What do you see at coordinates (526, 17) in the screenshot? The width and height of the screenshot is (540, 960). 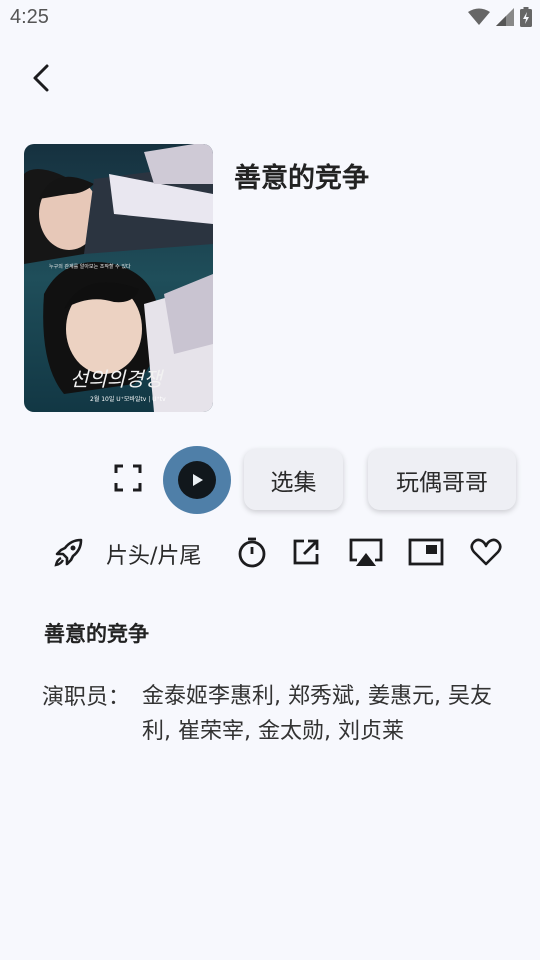 I see `battery-charging-icon` at bounding box center [526, 17].